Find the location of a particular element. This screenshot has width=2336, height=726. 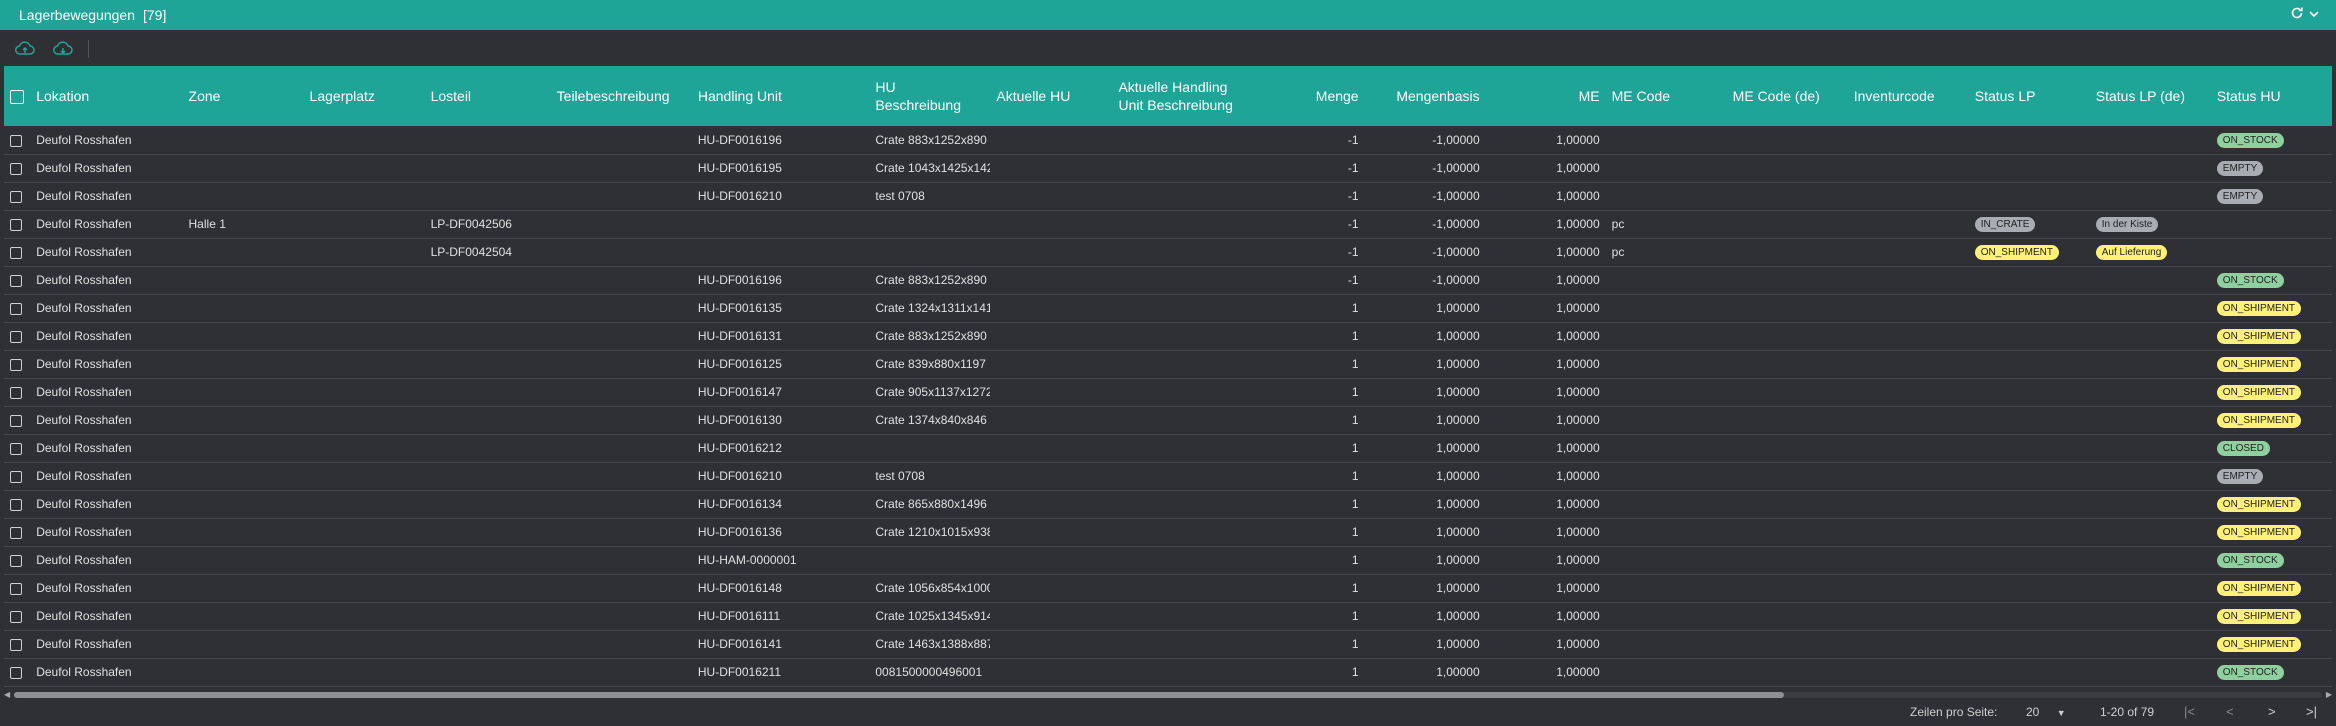

column-header-me: ME is located at coordinates (1545, 96).